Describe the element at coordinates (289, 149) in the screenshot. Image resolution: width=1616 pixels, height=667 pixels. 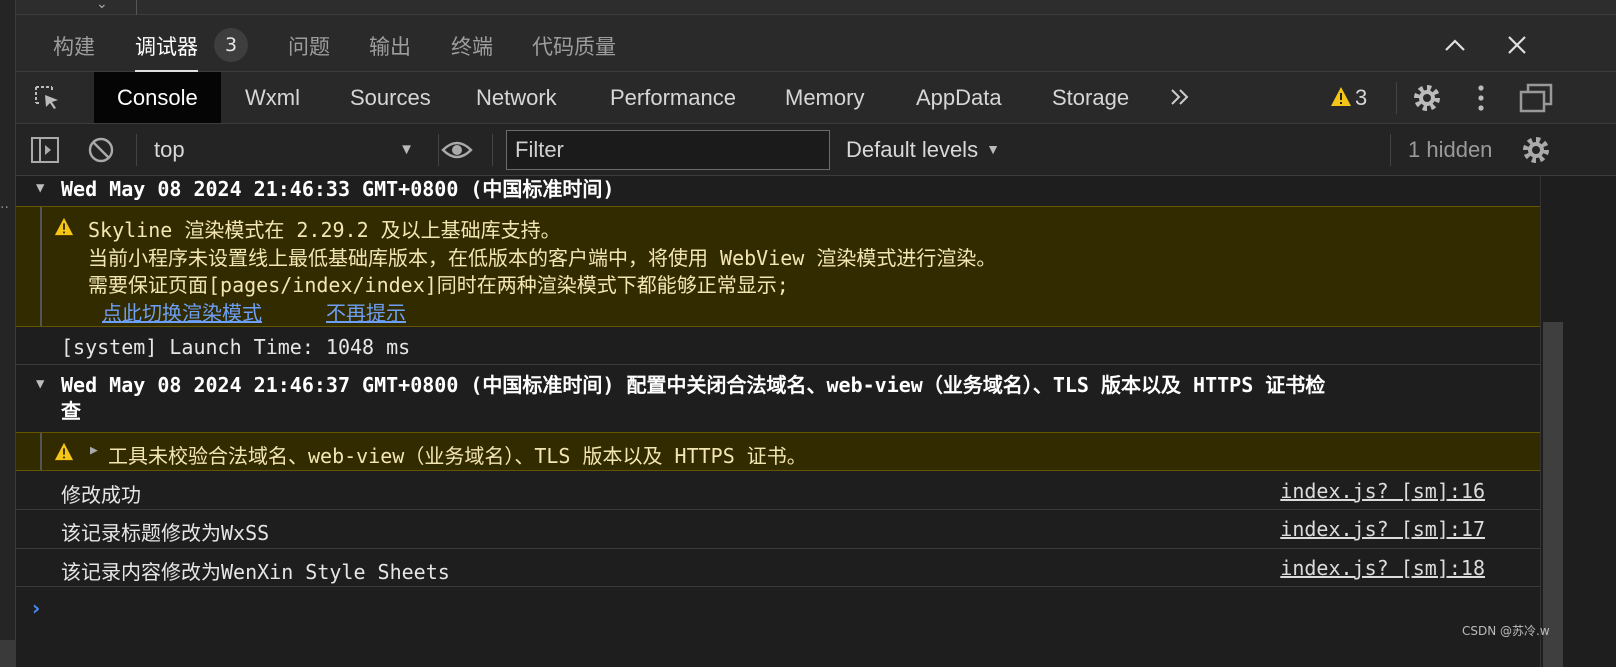
I see `context-selector: top ▼` at that location.